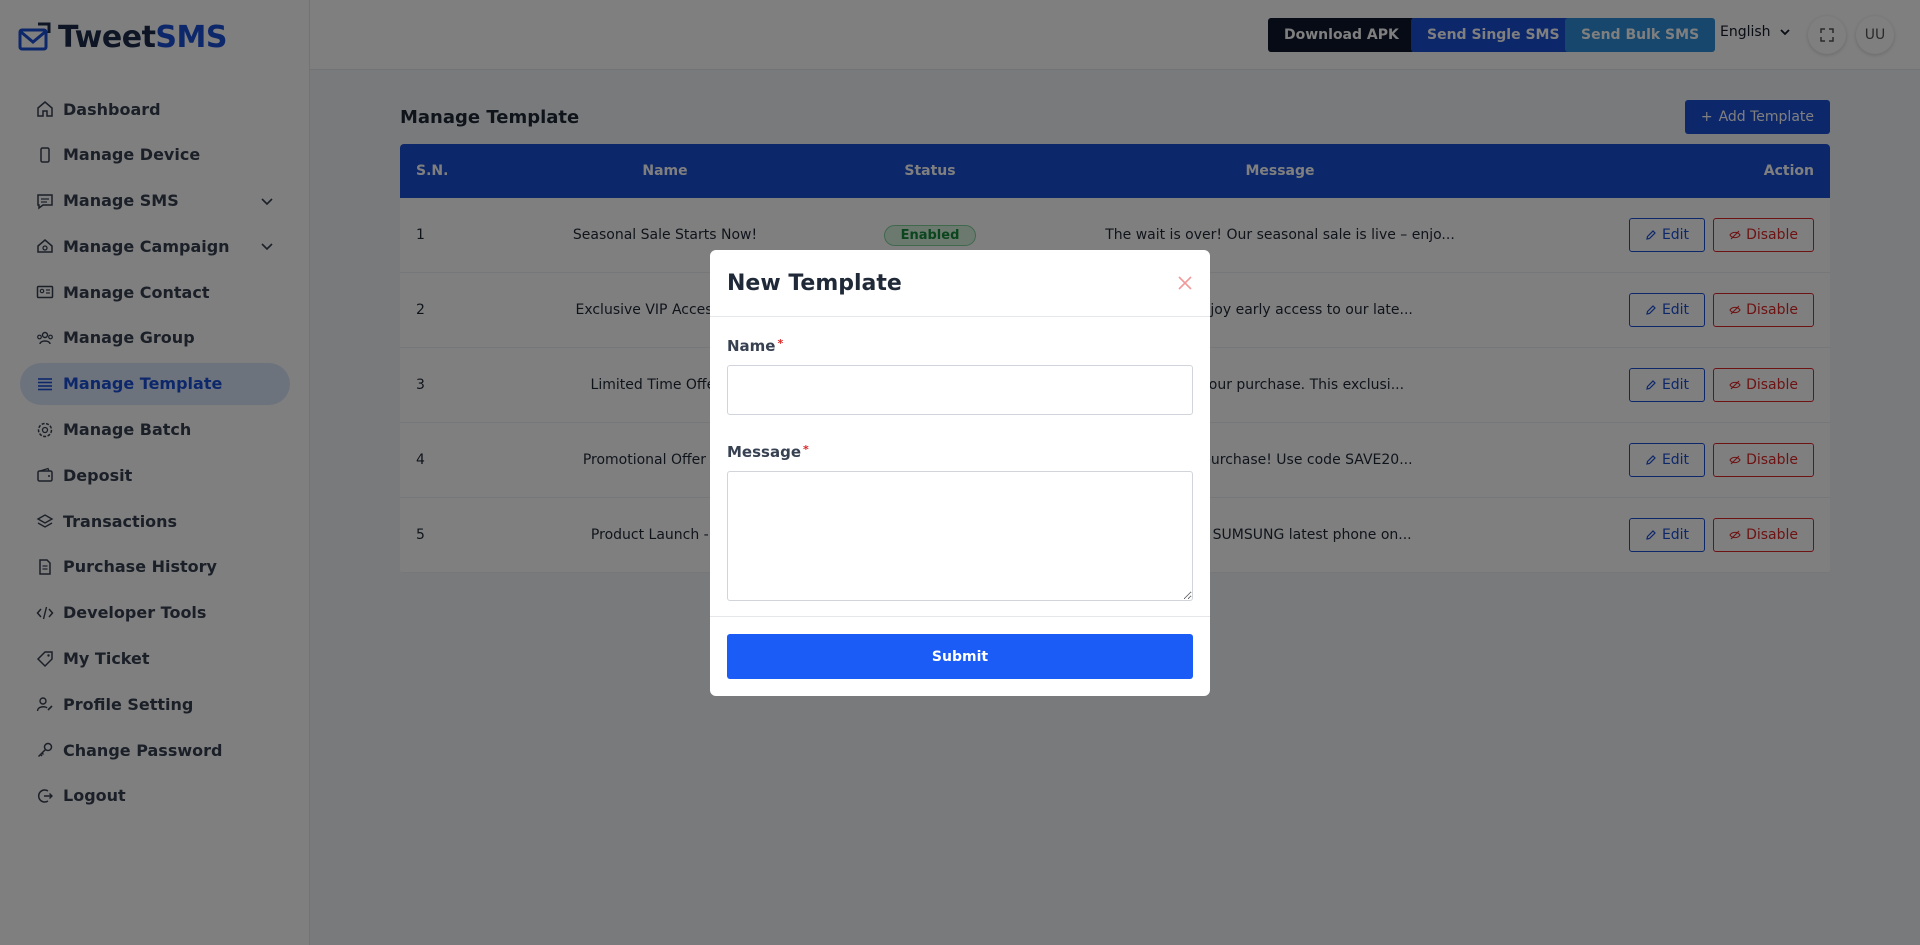  I want to click on new-template-modal: New Template Name * Message * Submit, so click(960, 473).